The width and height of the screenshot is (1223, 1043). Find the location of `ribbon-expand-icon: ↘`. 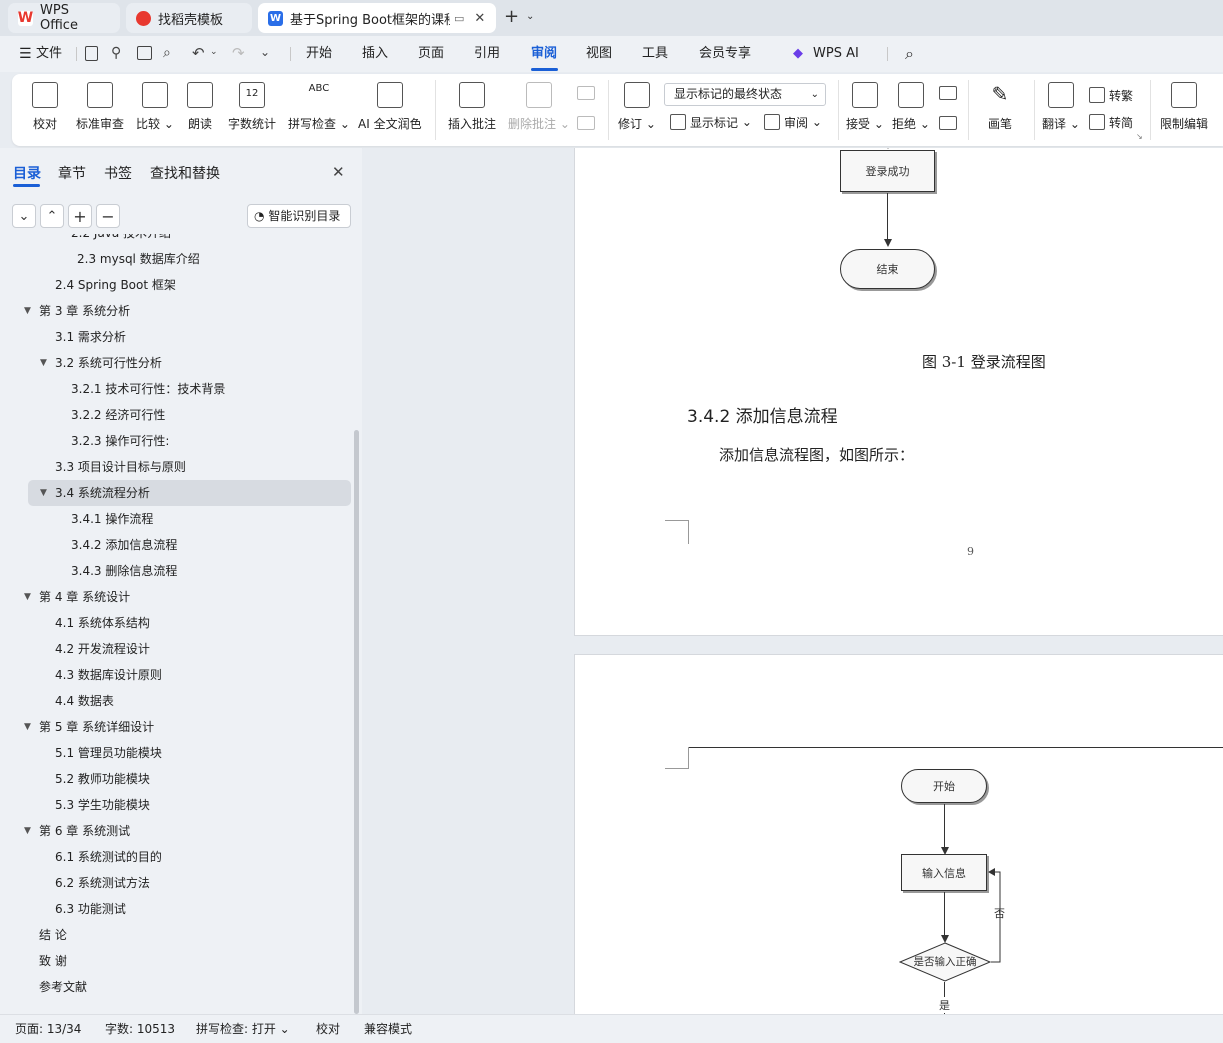

ribbon-expand-icon: ↘ is located at coordinates (1139, 136).